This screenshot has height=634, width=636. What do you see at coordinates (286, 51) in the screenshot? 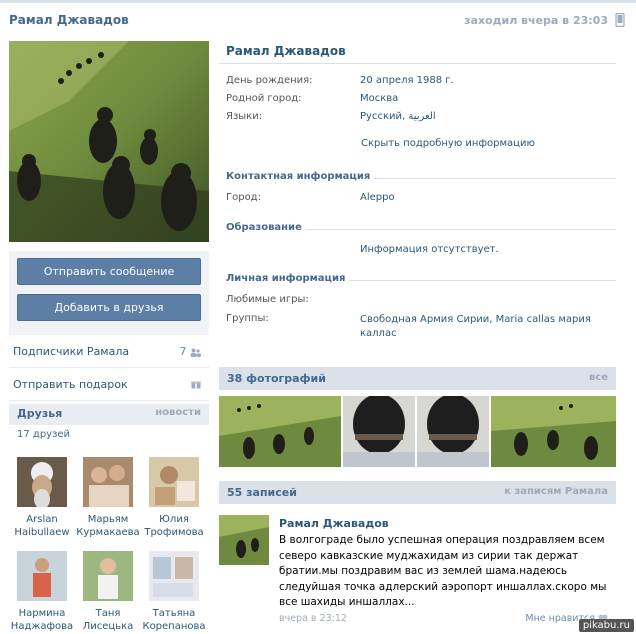
I see `profile-name: Рамал Джавадов` at bounding box center [286, 51].